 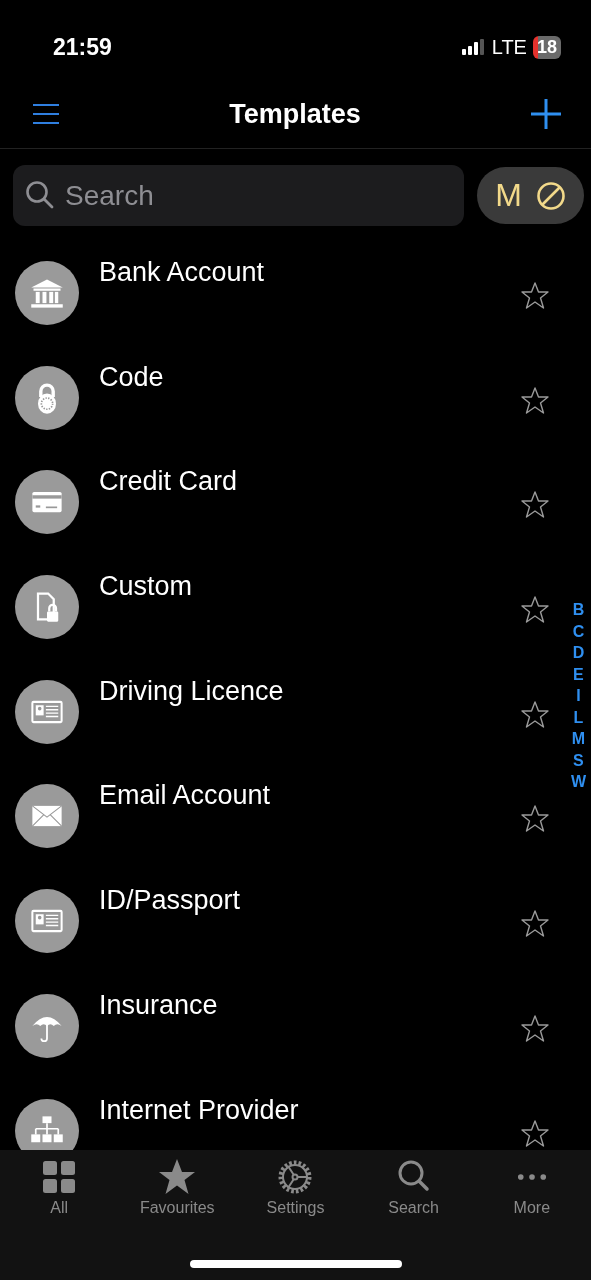 What do you see at coordinates (473, 47) in the screenshot?
I see `signal-icon` at bounding box center [473, 47].